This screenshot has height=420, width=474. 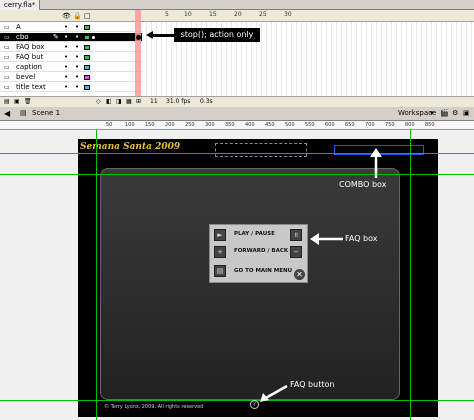 I want to click on current-frame: 11, so click(x=154, y=101).